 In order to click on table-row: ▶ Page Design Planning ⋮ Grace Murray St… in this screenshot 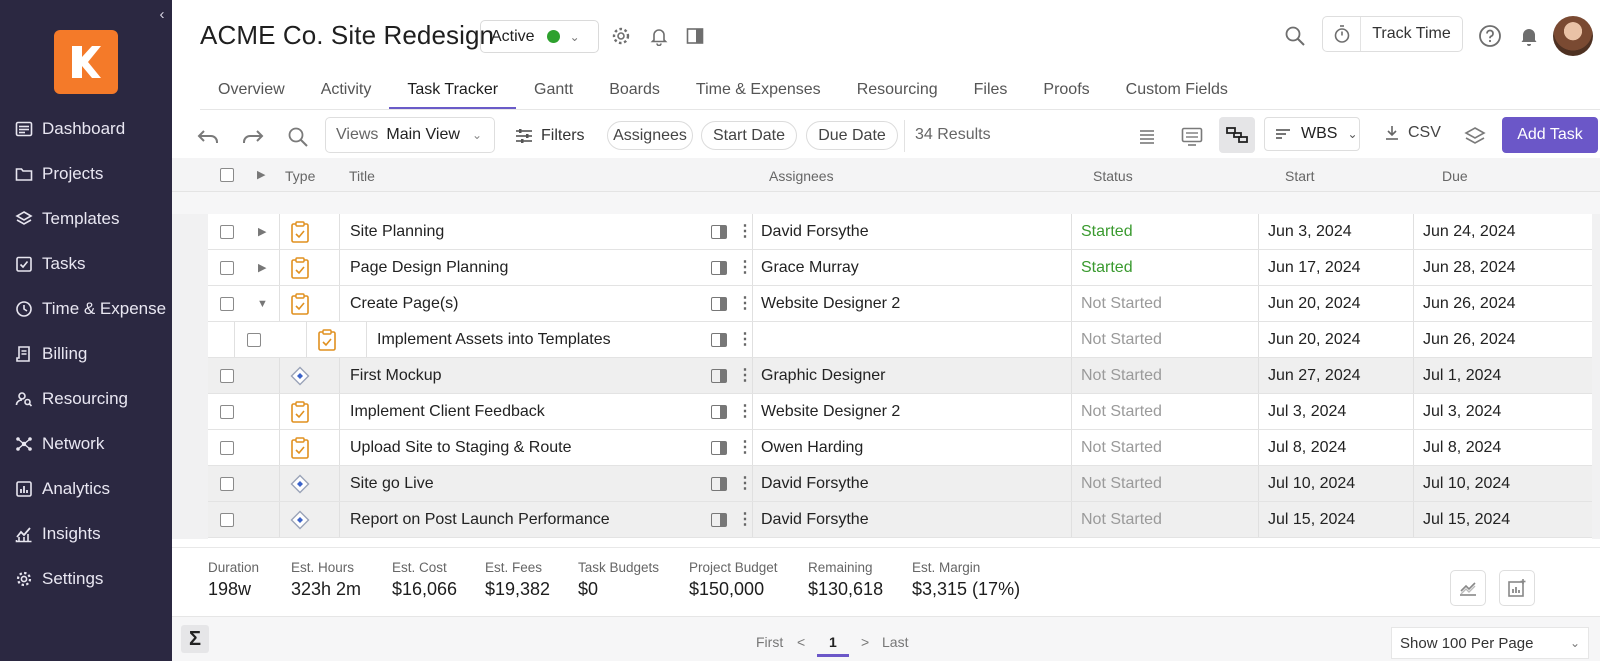, I will do `click(900, 268)`.